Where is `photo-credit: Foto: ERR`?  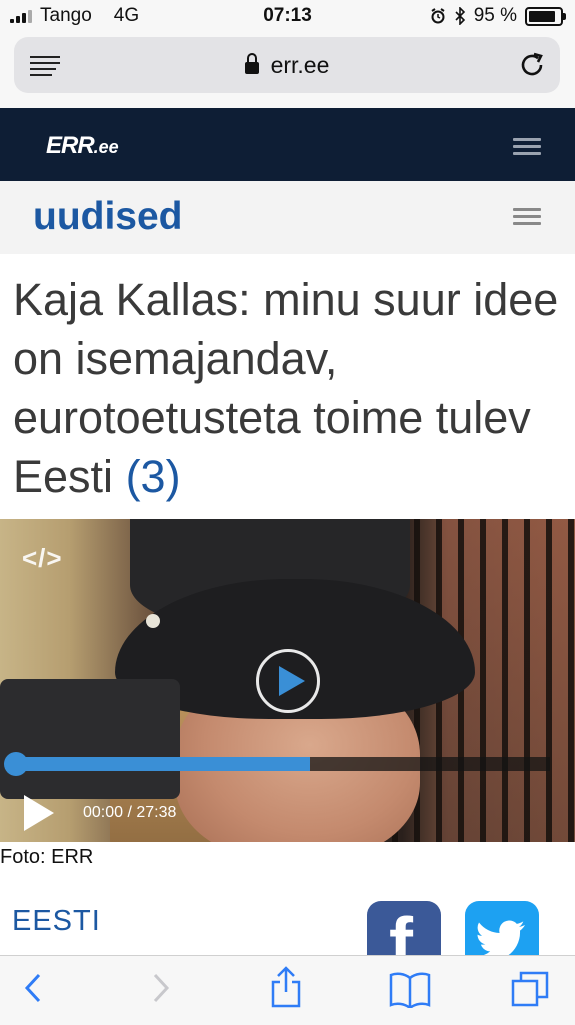
photo-credit: Foto: ERR is located at coordinates (47, 857).